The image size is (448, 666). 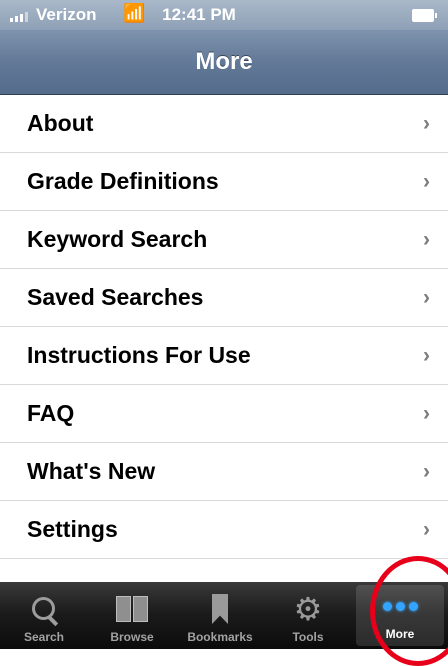 What do you see at coordinates (424, 15) in the screenshot?
I see `battery-icon` at bounding box center [424, 15].